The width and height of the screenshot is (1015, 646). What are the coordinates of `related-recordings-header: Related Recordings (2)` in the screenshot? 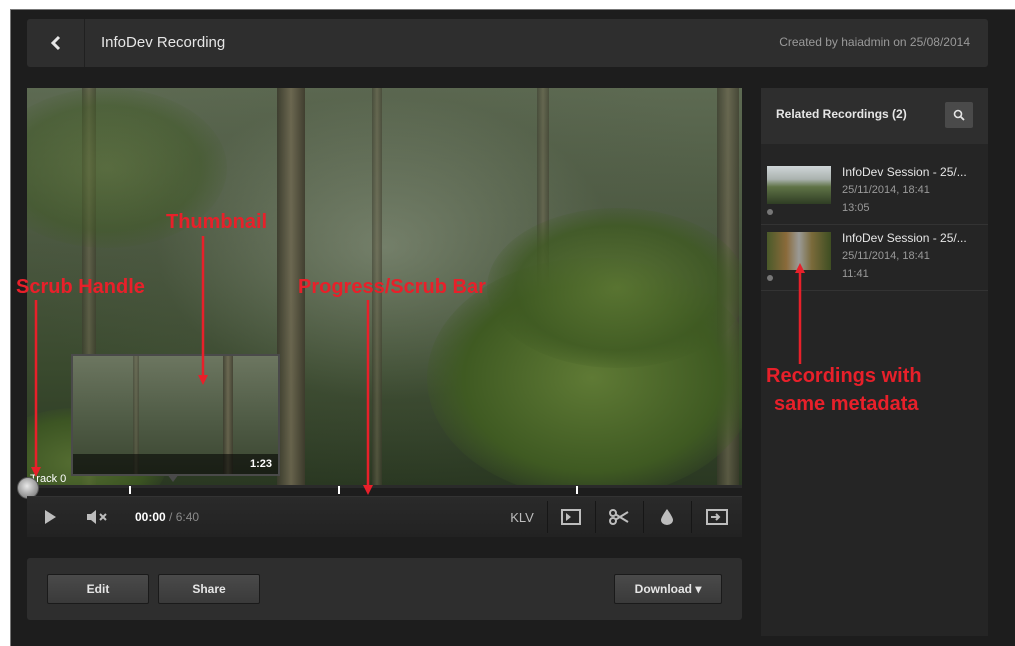 It's located at (874, 116).